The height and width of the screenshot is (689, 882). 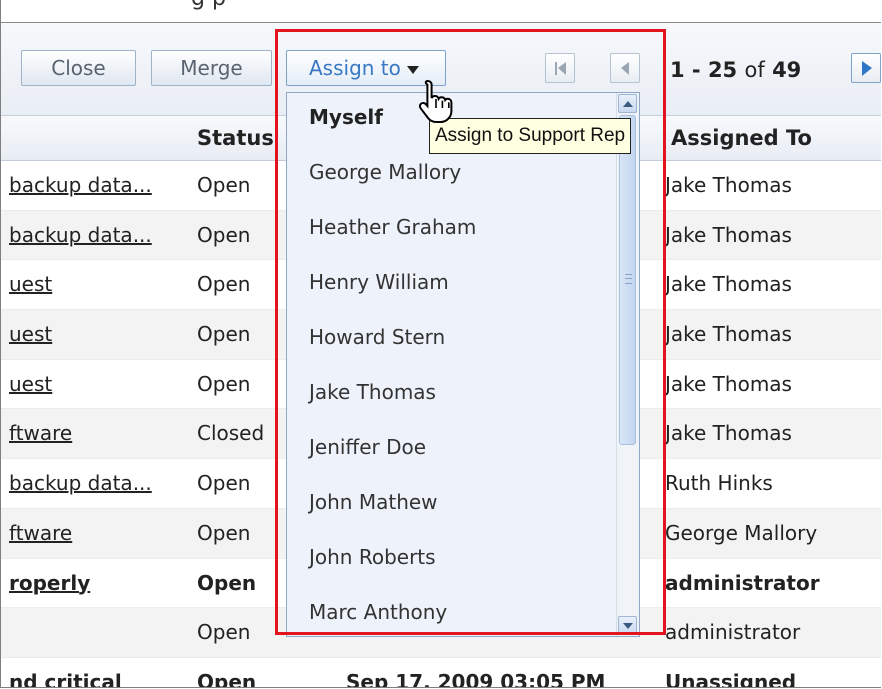 What do you see at coordinates (355, 68) in the screenshot?
I see `assign-to-label: Assign to` at bounding box center [355, 68].